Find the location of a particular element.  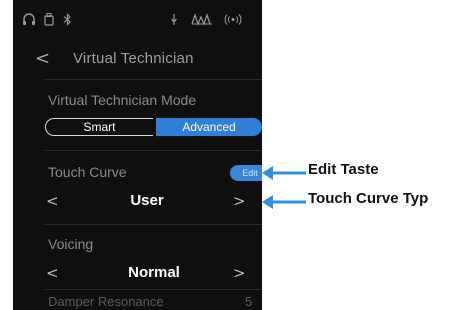

touch-curve-edit-button: Edit is located at coordinates (246, 173).